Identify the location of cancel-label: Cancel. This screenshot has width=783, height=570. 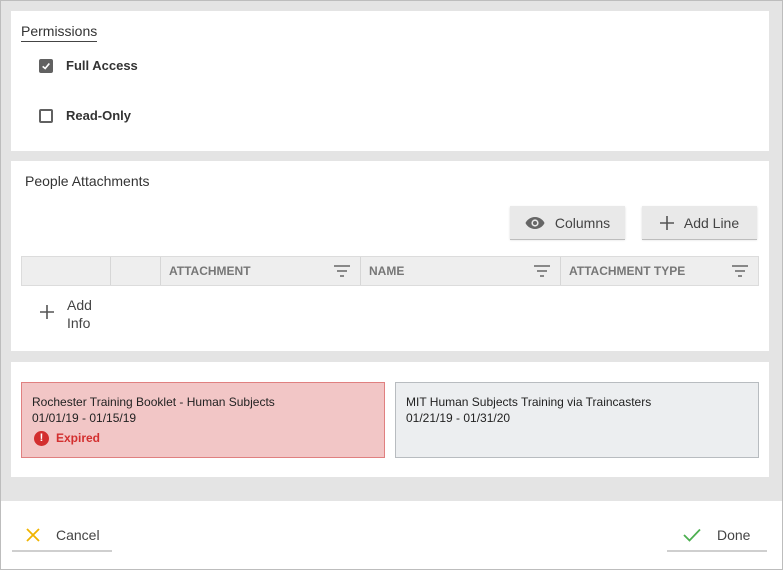
(78, 535).